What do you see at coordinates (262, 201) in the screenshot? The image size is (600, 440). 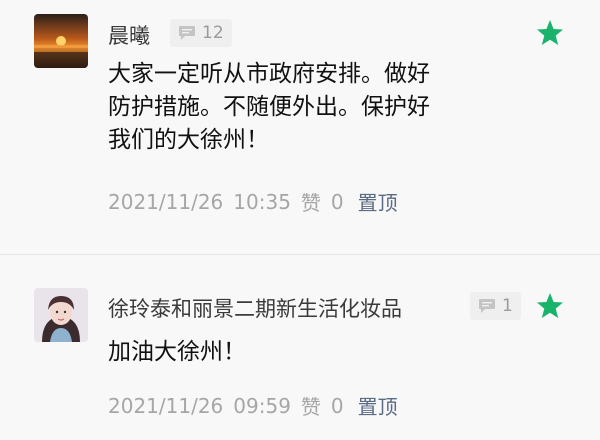 I see `comment-time: 10:35` at bounding box center [262, 201].